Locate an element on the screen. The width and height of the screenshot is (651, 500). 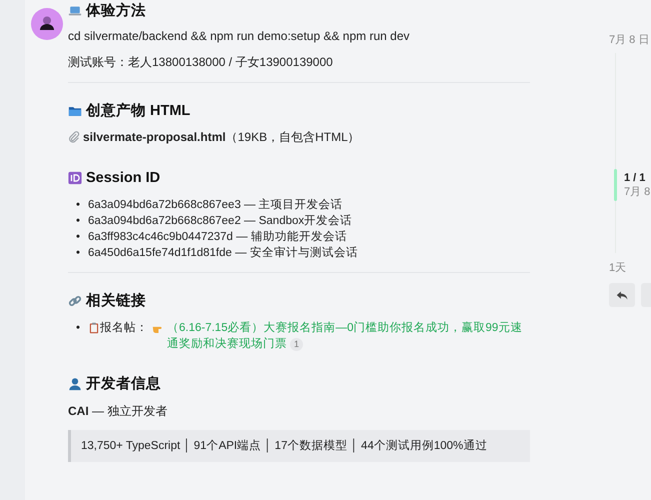
developer-byline: CAI — 独立开发者 is located at coordinates (118, 411).